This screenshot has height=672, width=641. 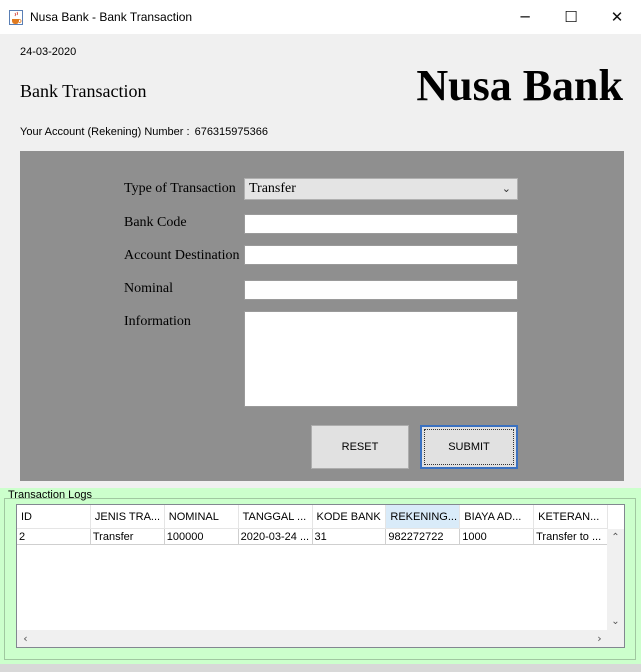 What do you see at coordinates (320, 668) in the screenshot?
I see `window-bottom-edge` at bounding box center [320, 668].